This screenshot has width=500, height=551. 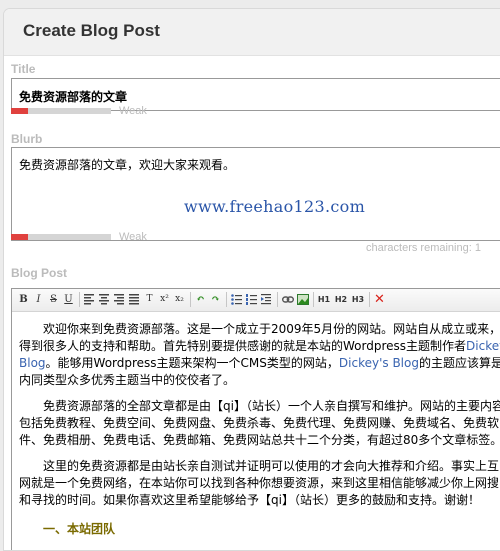 I want to click on title-strength-fill, so click(x=19, y=111).